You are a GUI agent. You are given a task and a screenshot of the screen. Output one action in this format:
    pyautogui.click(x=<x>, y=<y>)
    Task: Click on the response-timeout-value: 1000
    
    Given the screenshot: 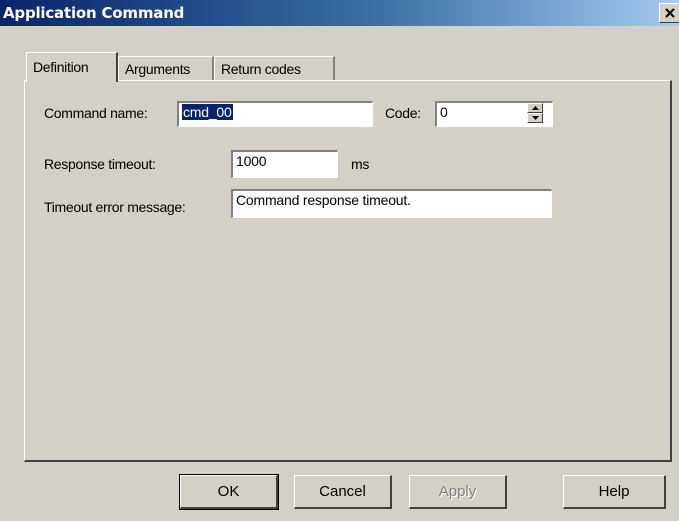 What is the action you would take?
    pyautogui.click(x=251, y=161)
    